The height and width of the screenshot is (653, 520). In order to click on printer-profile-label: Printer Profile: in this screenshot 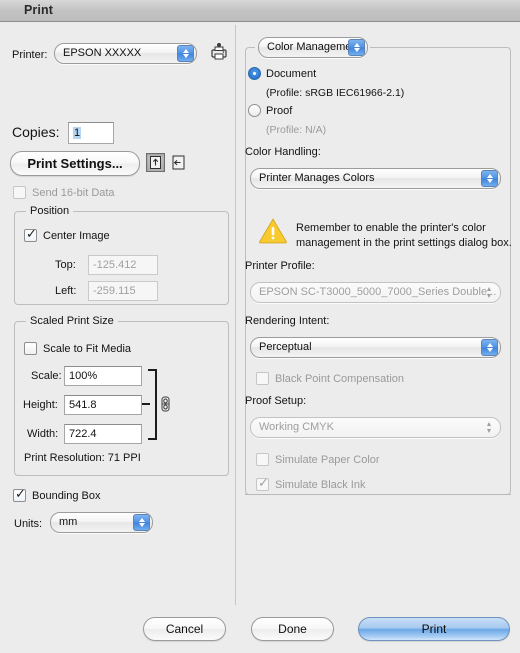, I will do `click(280, 266)`.